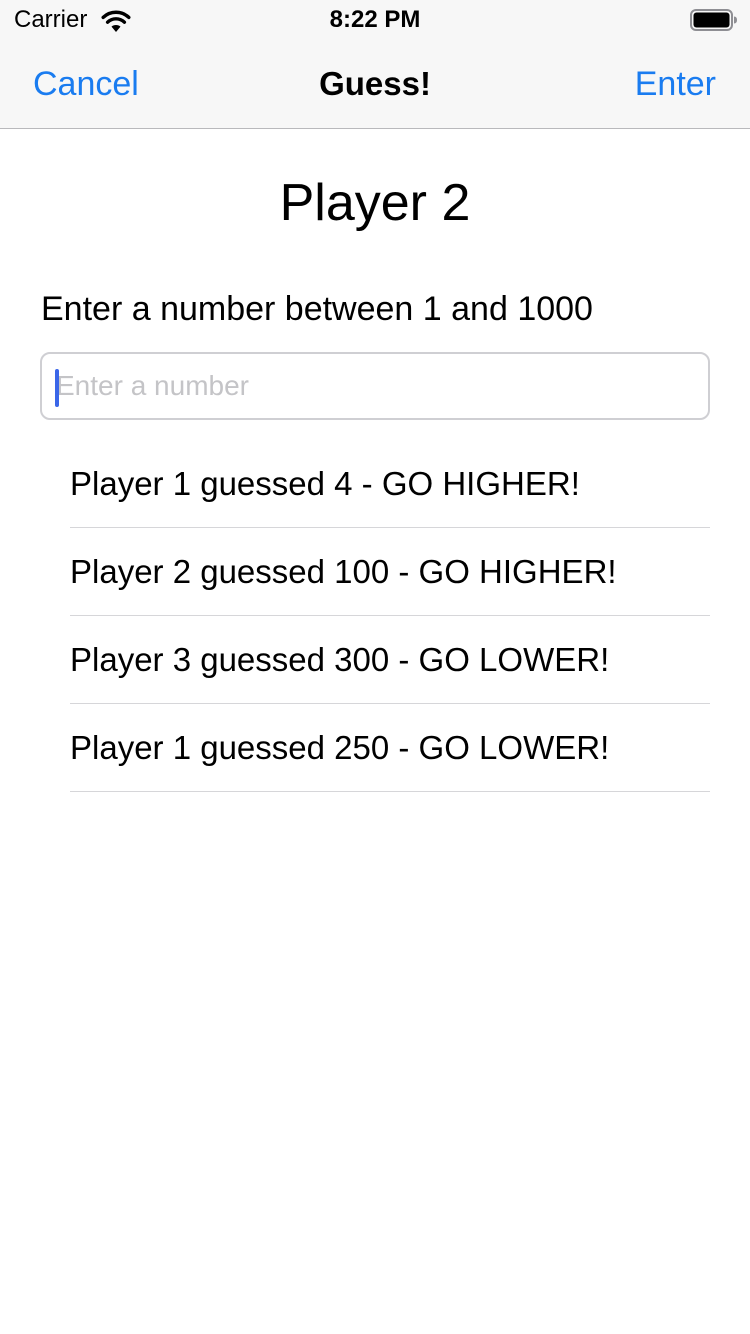 The width and height of the screenshot is (750, 1334). I want to click on status-time: 8:22 PM, so click(375, 19).